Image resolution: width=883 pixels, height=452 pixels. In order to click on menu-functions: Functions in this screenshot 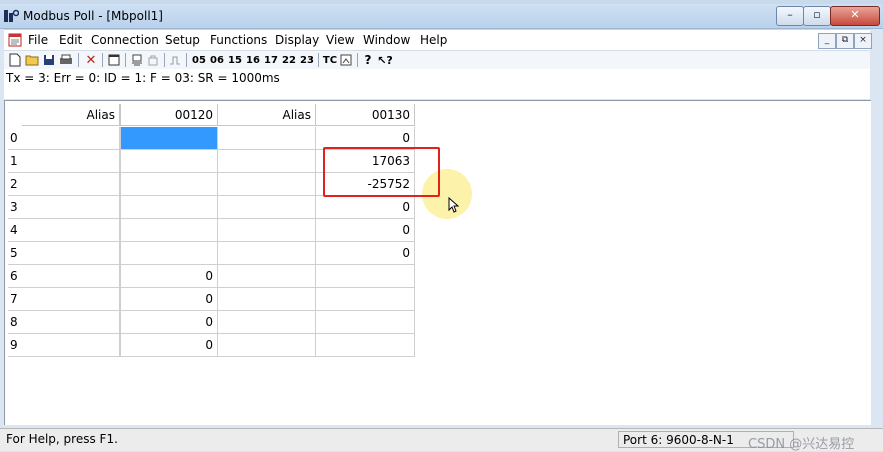, I will do `click(238, 40)`.